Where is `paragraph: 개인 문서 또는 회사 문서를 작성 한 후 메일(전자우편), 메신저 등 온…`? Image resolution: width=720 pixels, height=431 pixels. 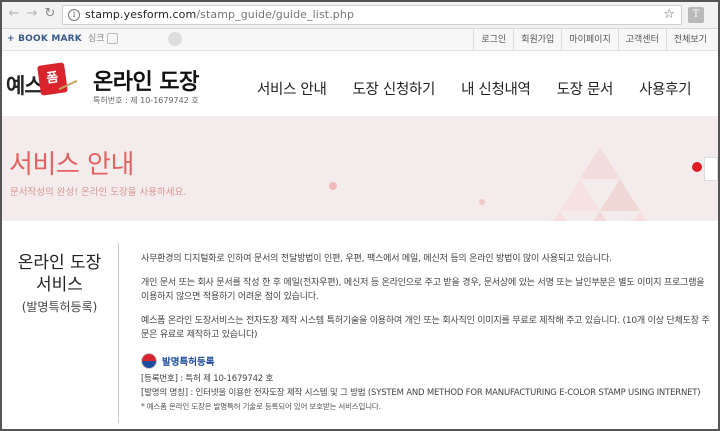
paragraph: 개인 문서 또는 회사 문서를 작성 한 후 메일(전자우편), 메신저 등 온… is located at coordinates (423, 290).